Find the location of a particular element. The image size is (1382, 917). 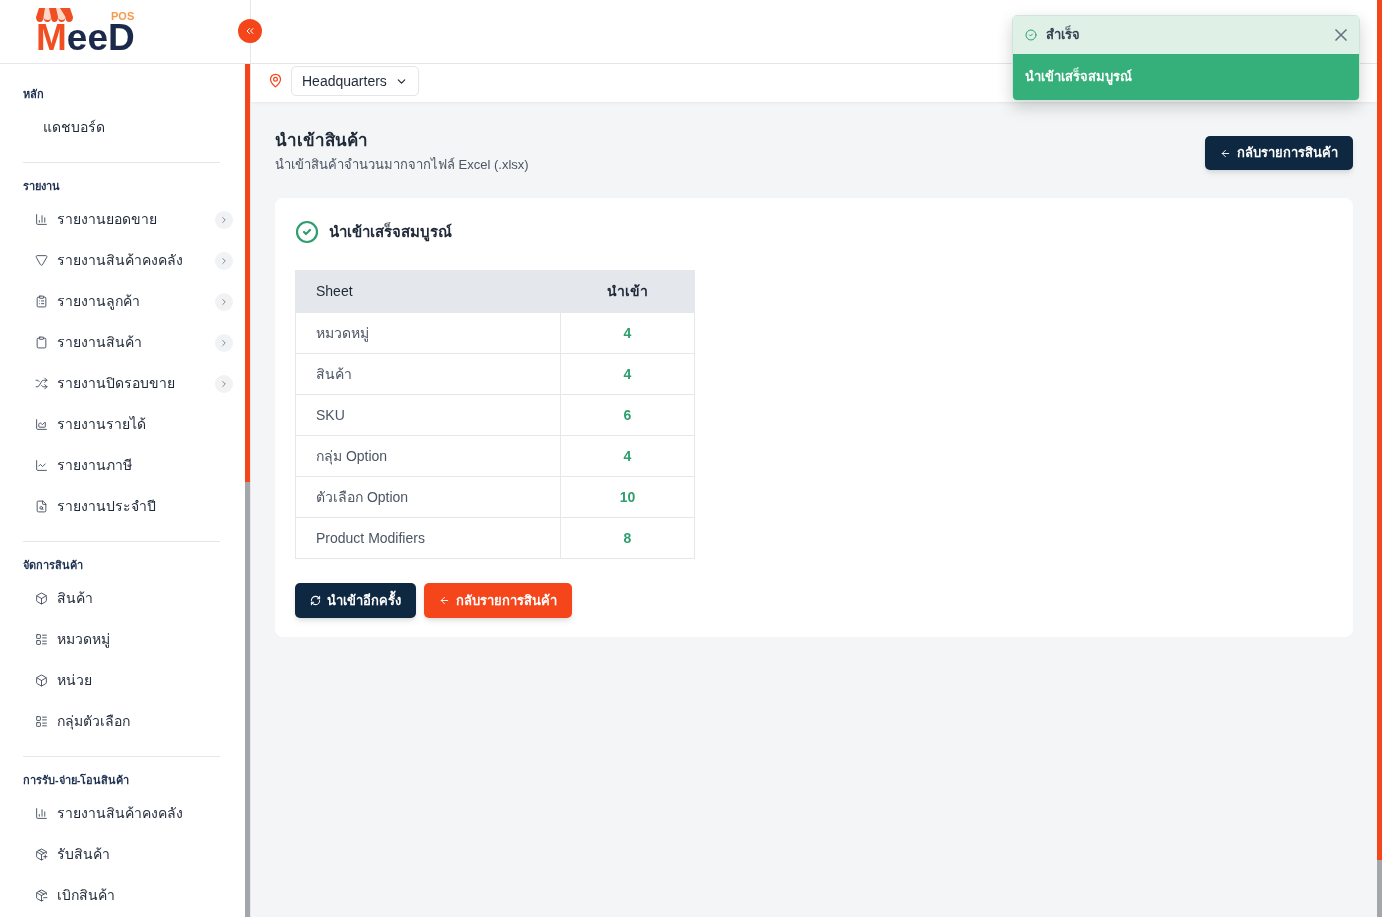

section-label: จัดการสินค้า is located at coordinates (53, 565).